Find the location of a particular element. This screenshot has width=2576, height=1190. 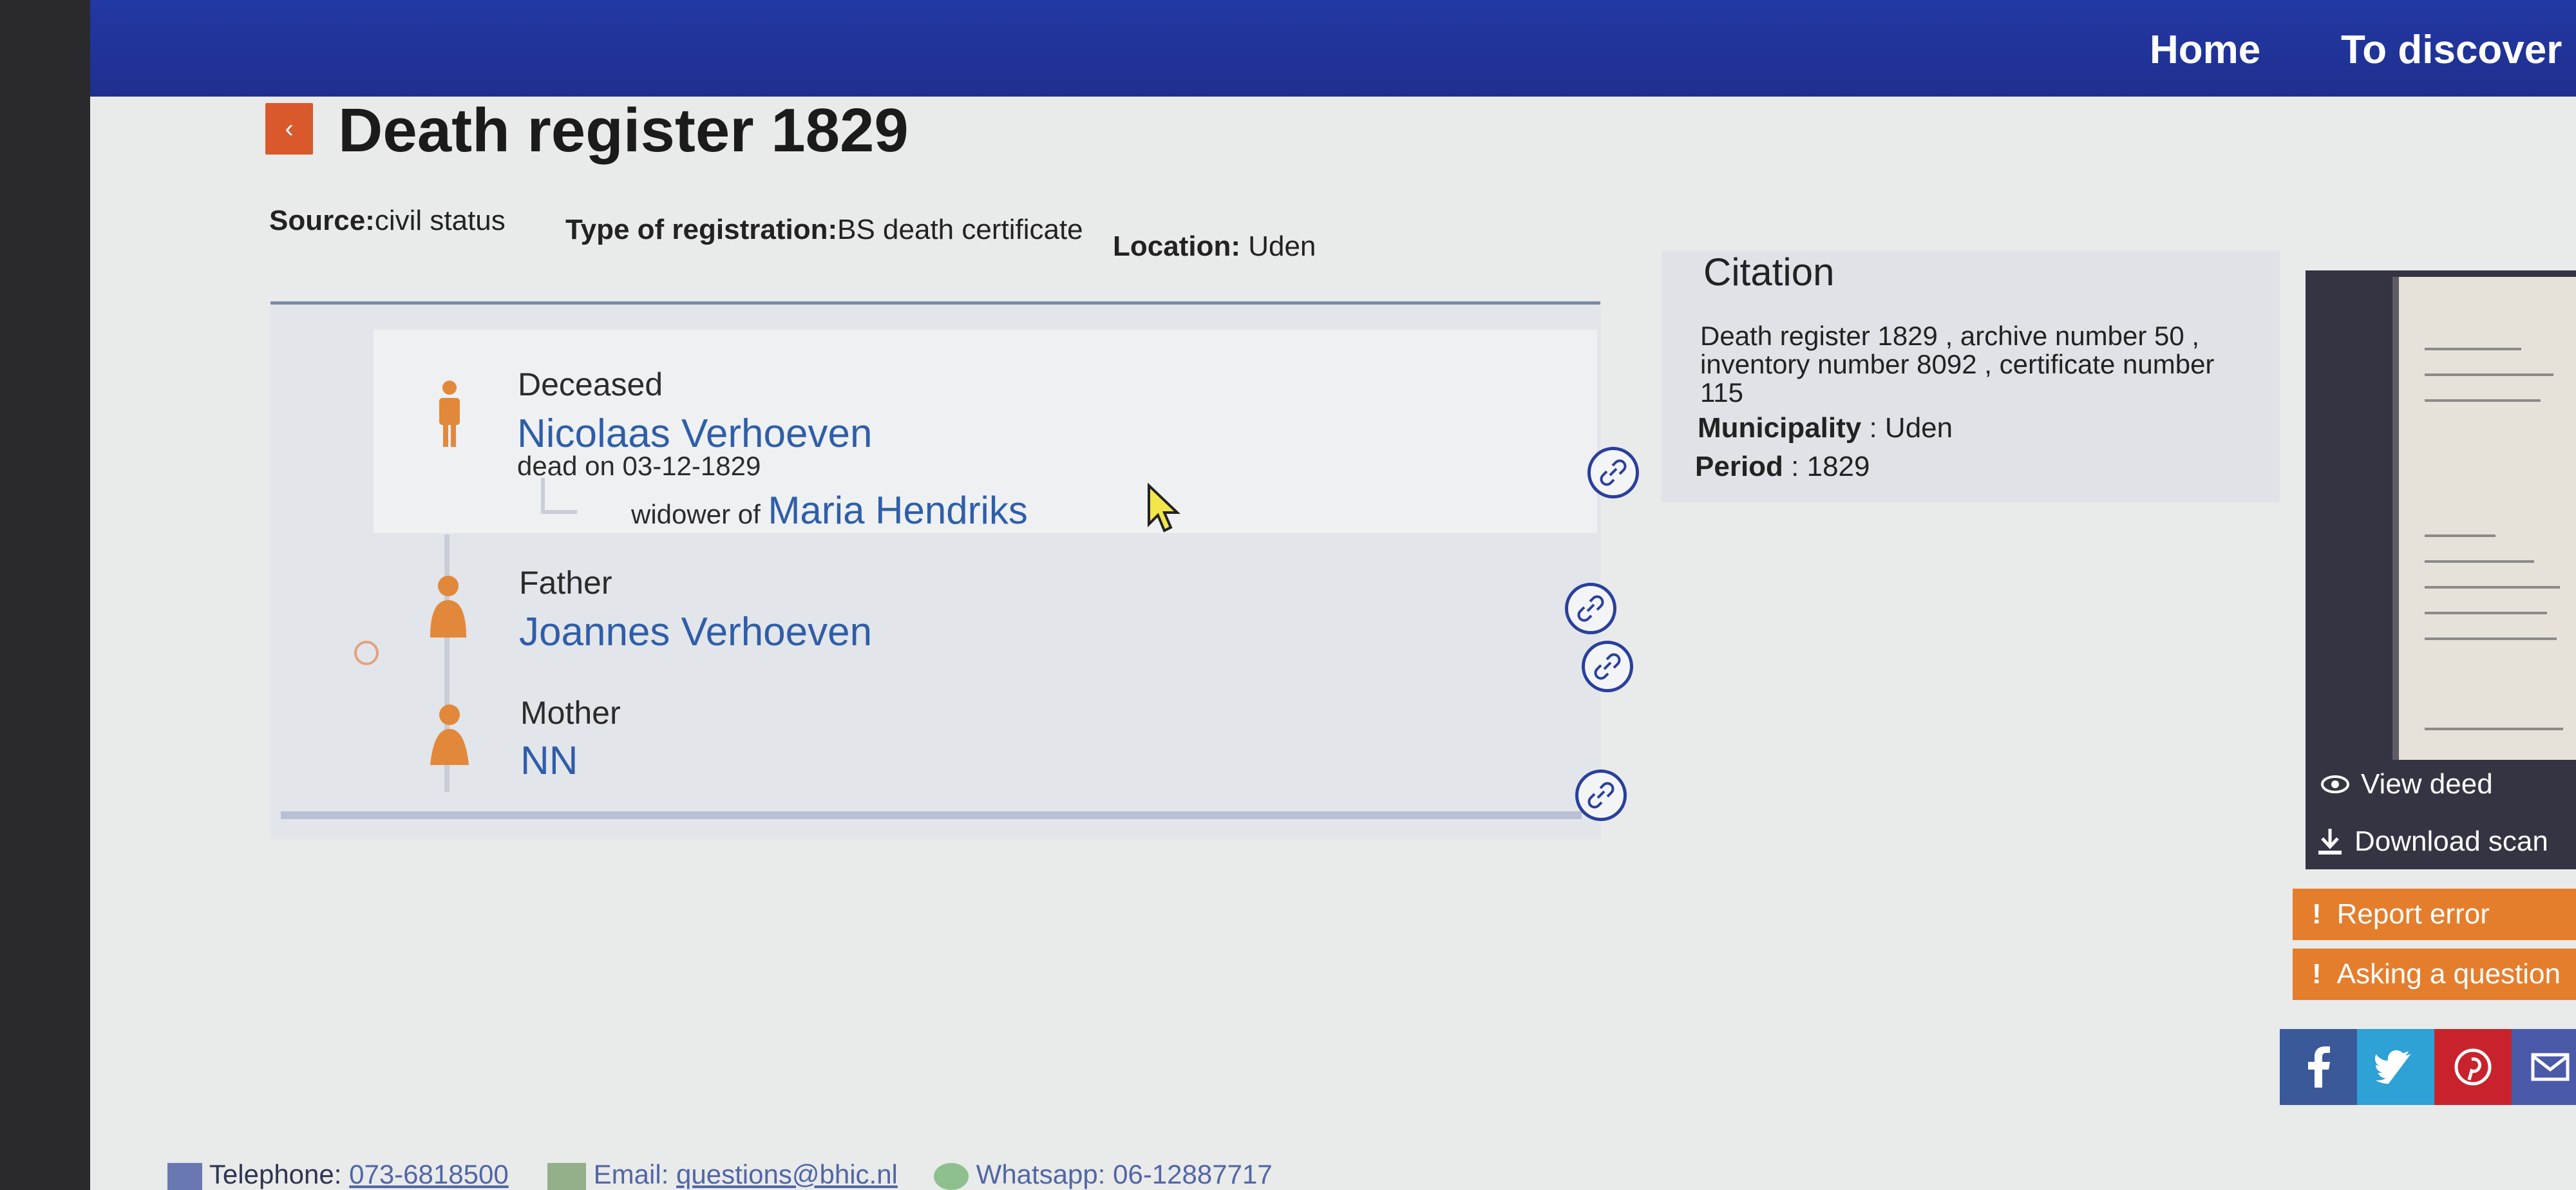

pinterest-icon is located at coordinates (2473, 1067).